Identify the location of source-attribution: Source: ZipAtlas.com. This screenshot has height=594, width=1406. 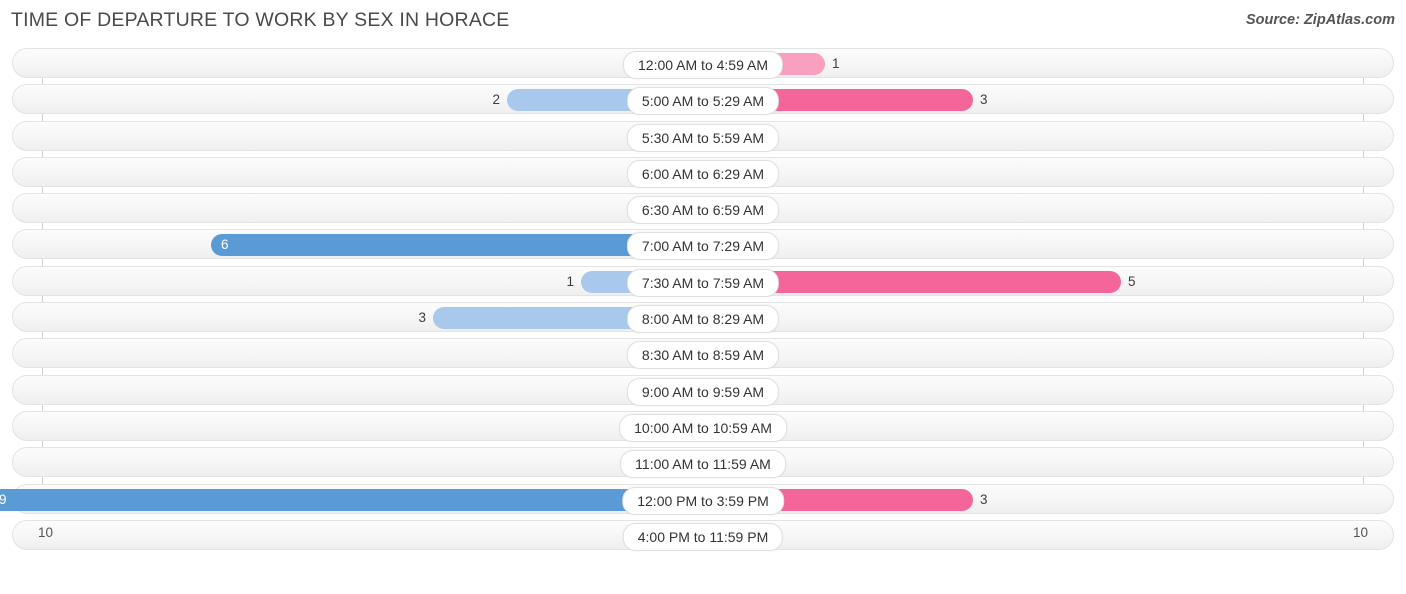
(1320, 20).